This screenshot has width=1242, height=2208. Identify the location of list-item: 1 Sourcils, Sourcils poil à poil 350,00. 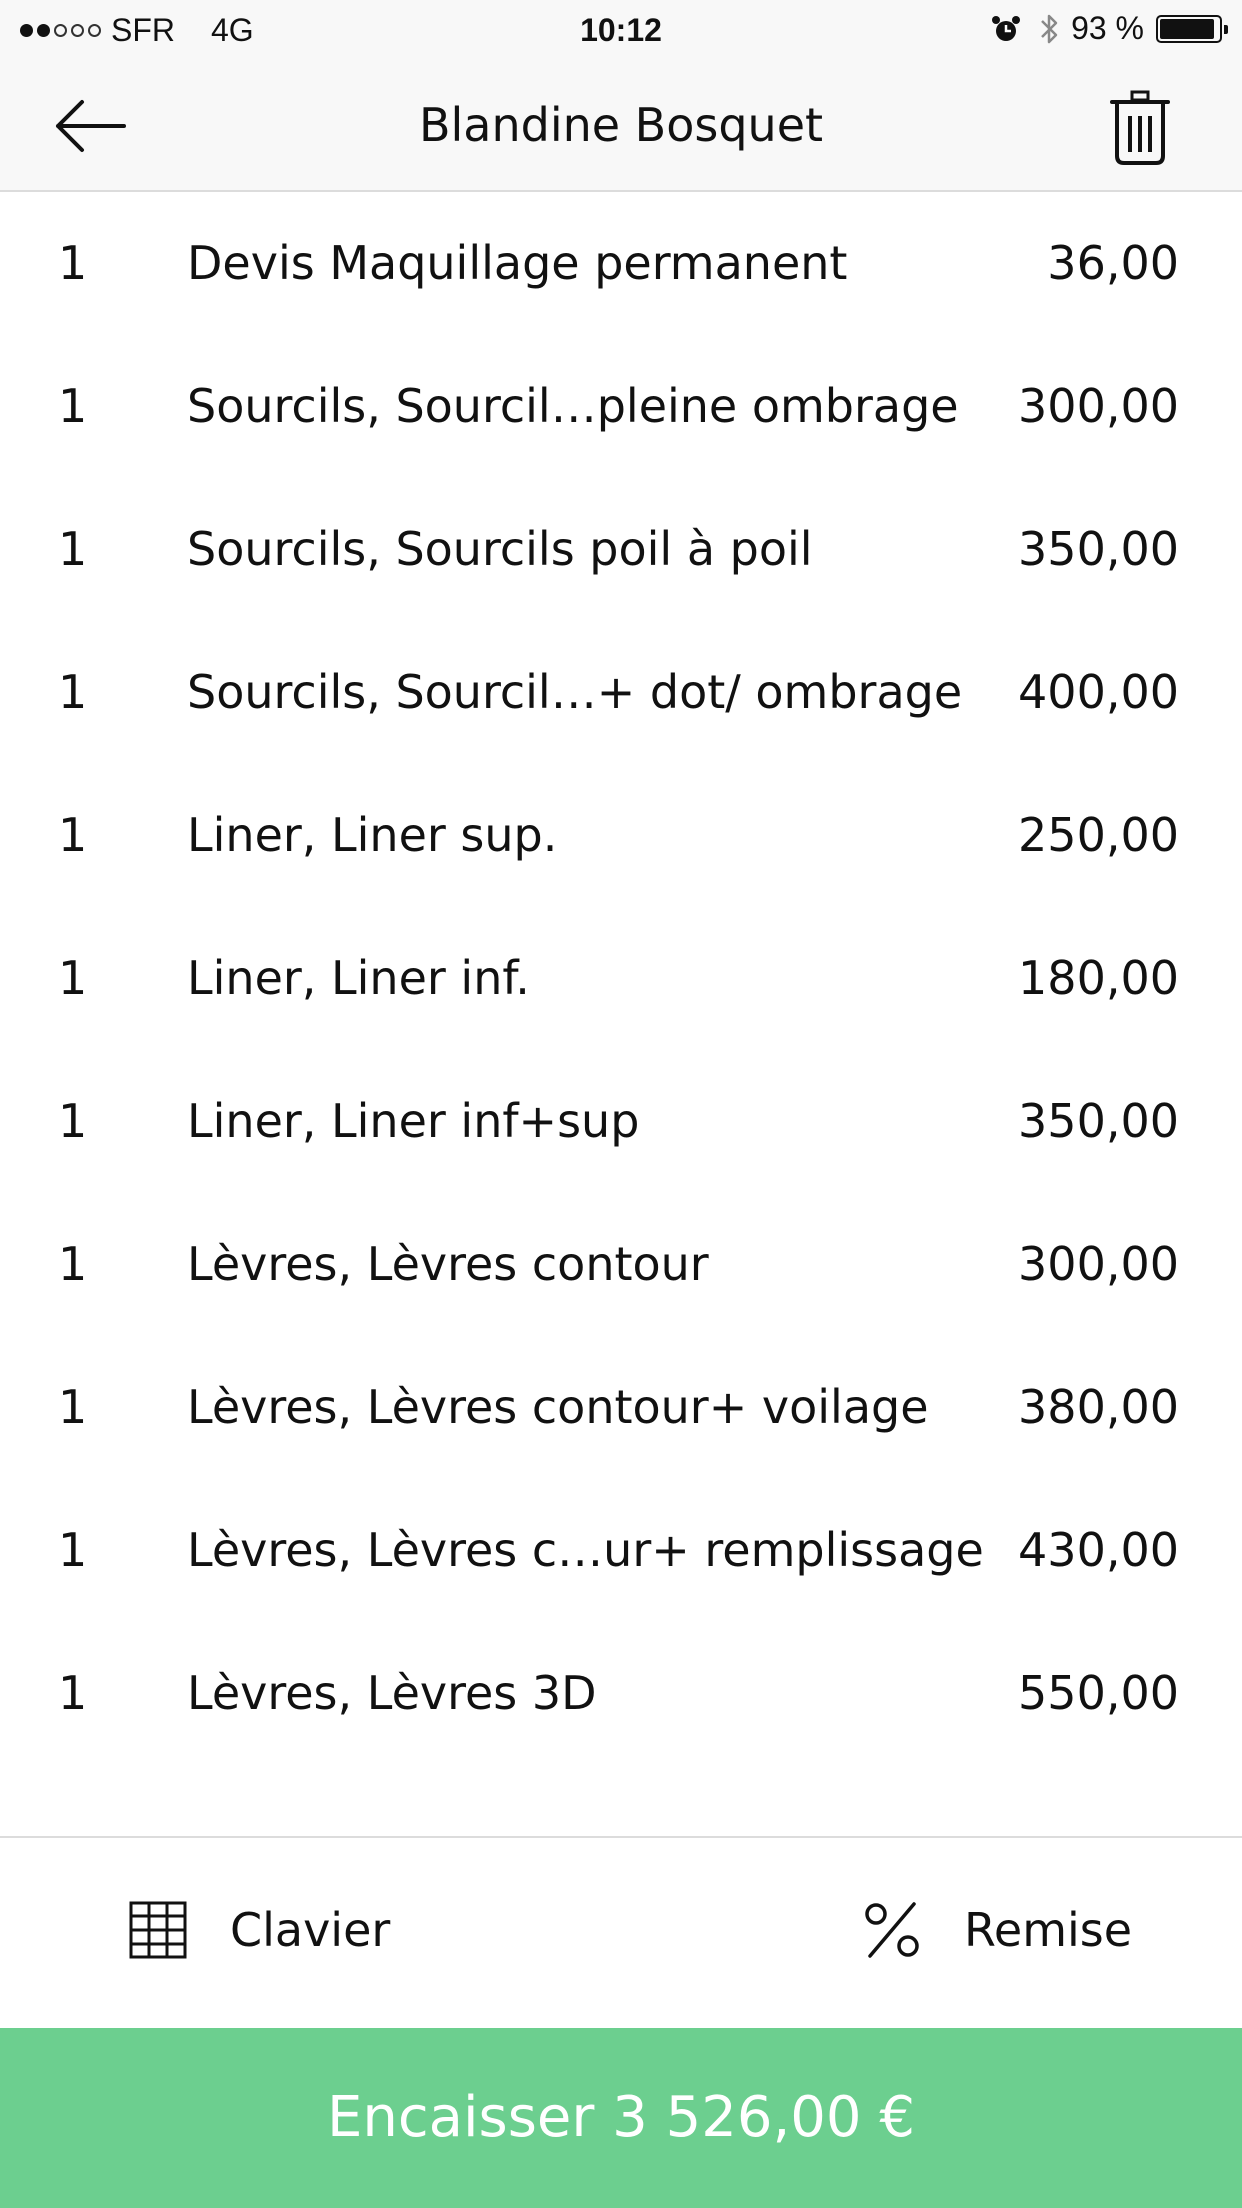
(621, 549).